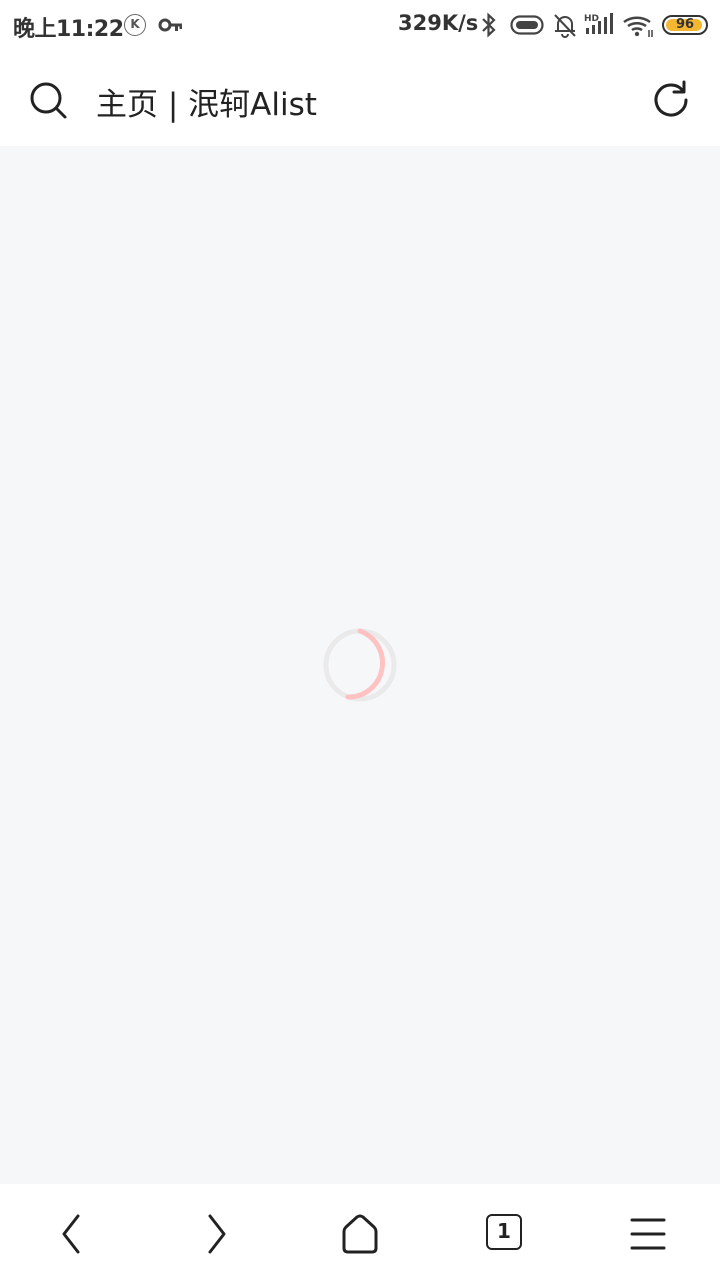  What do you see at coordinates (591, 19) in the screenshot?
I see `hd-label: HD` at bounding box center [591, 19].